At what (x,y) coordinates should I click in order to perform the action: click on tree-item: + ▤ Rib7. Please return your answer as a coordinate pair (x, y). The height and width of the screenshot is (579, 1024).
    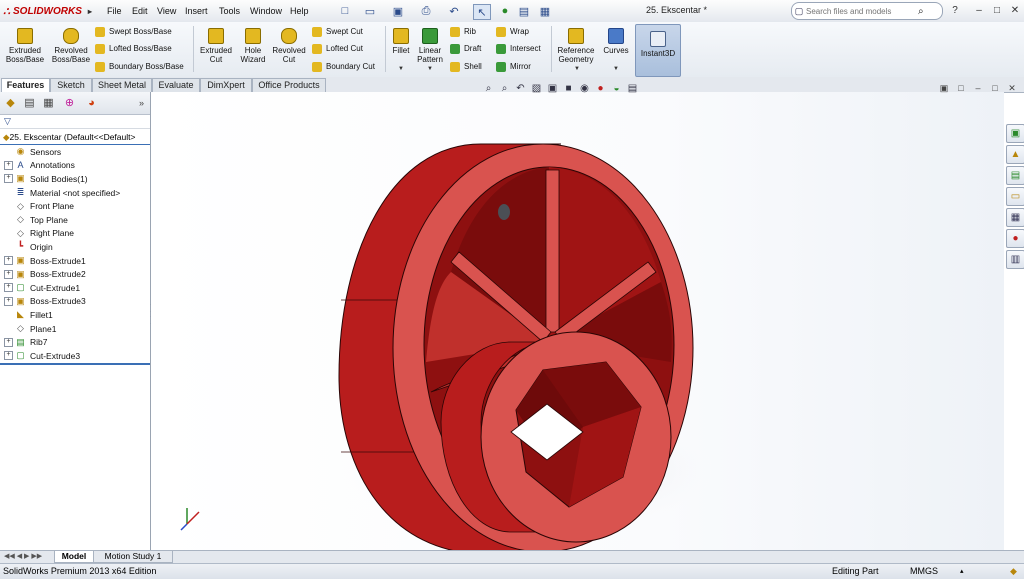
    Looking at the image, I should click on (75, 342).